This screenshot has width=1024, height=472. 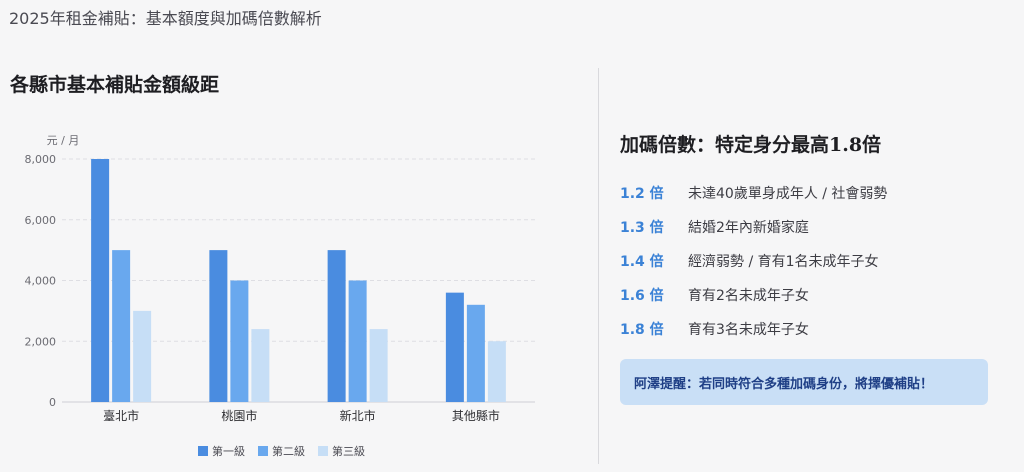 I want to click on multiplier-description: 育有2名未成年子女, so click(x=748, y=296).